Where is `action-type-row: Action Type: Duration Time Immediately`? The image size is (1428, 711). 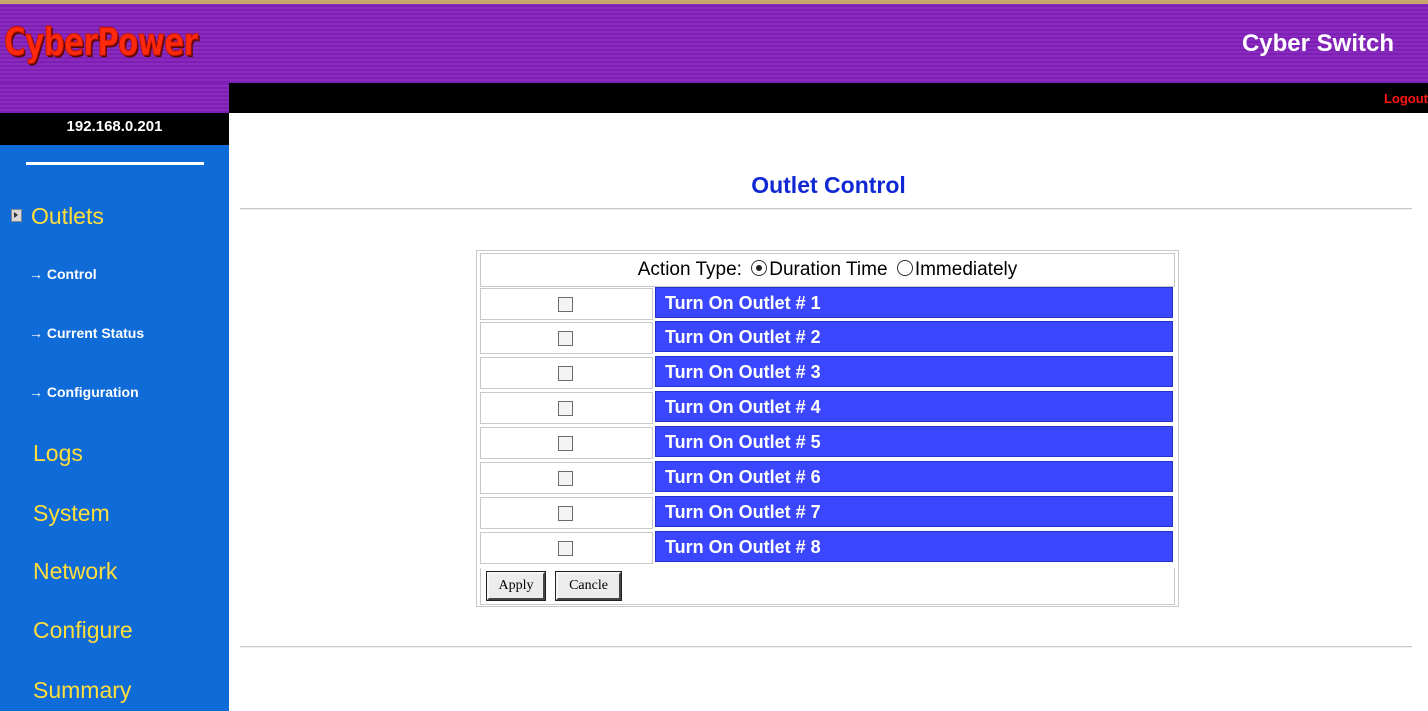
action-type-row: Action Type: Duration Time Immediately is located at coordinates (827, 270).